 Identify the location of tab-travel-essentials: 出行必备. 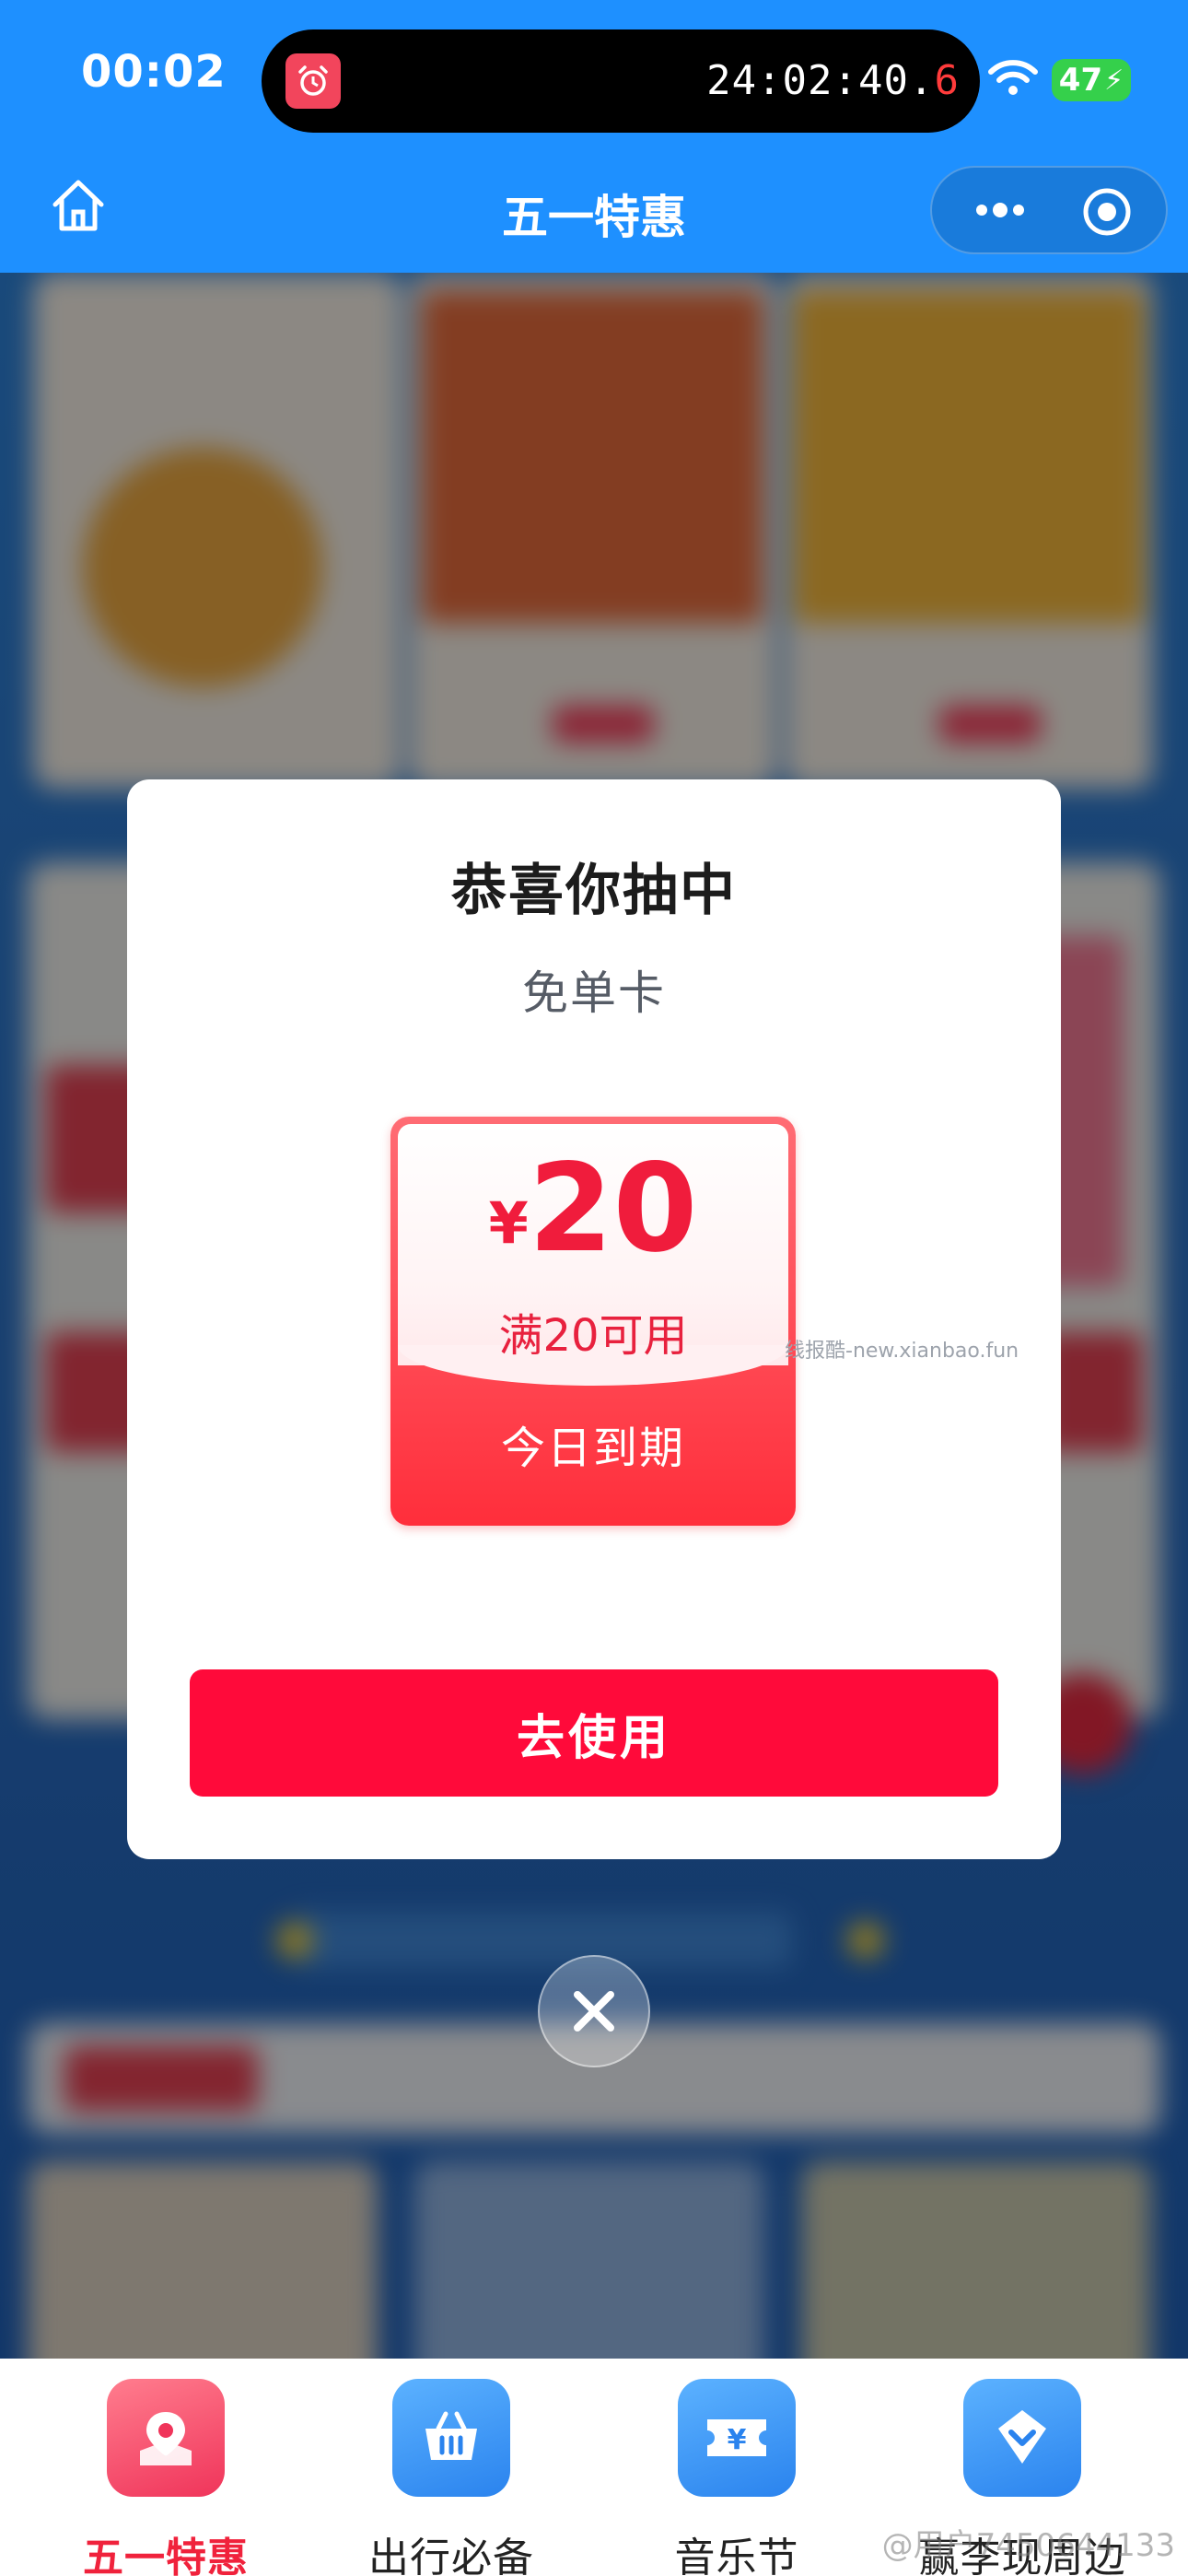
(451, 2477).